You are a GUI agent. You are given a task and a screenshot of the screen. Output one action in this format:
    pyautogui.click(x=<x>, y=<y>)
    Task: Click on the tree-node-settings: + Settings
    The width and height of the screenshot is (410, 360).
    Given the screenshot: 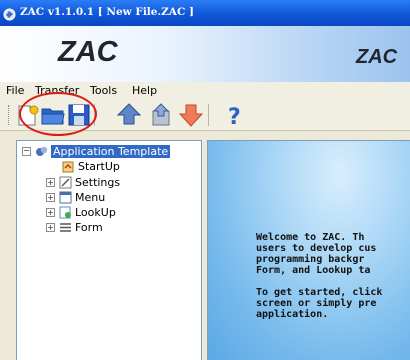 What is the action you would take?
    pyautogui.click(x=83, y=182)
    